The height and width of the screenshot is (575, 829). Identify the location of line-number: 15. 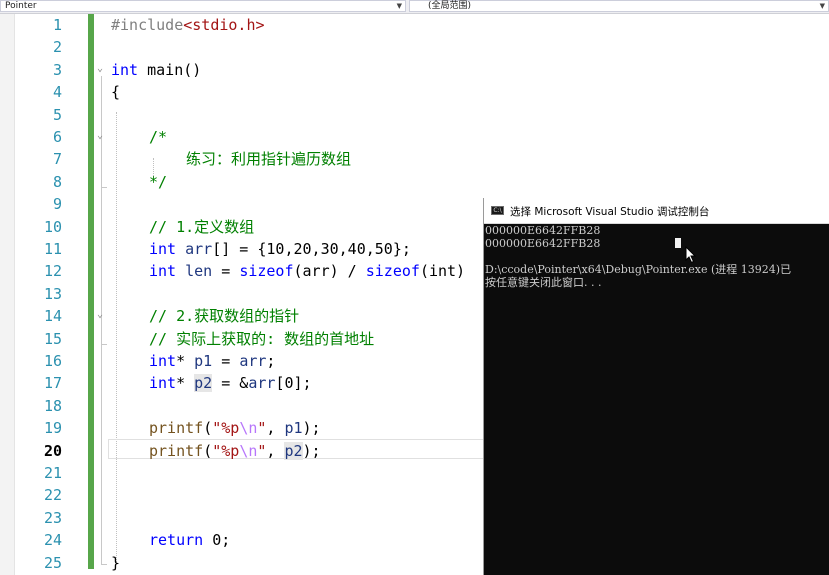
(52, 338).